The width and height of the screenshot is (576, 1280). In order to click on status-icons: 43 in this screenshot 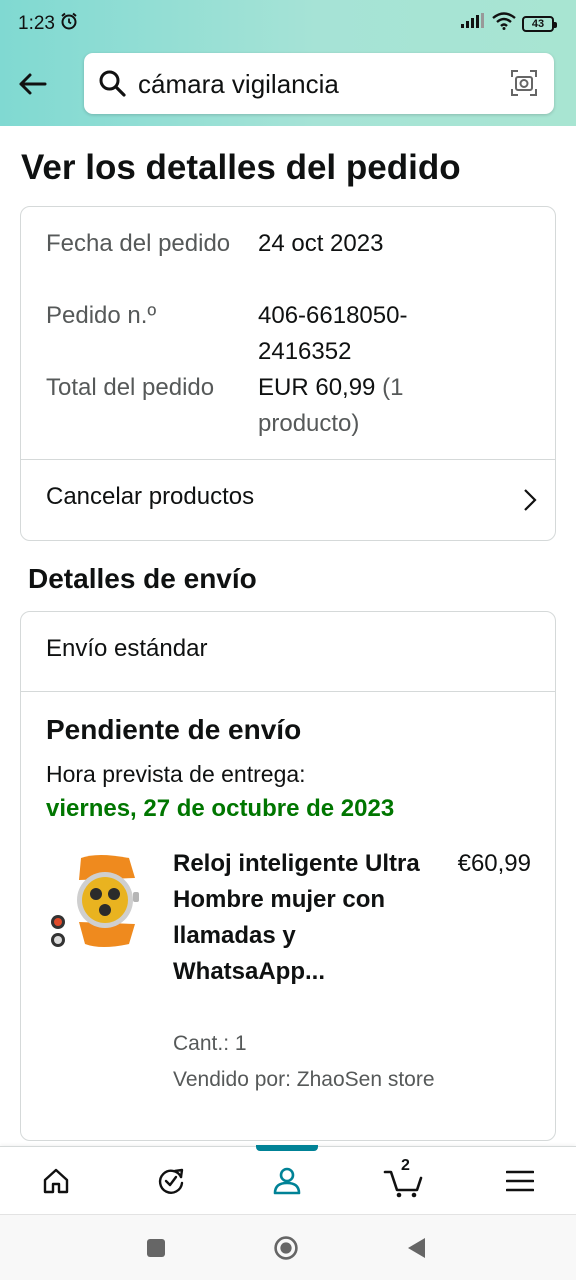, I will do `click(508, 24)`.